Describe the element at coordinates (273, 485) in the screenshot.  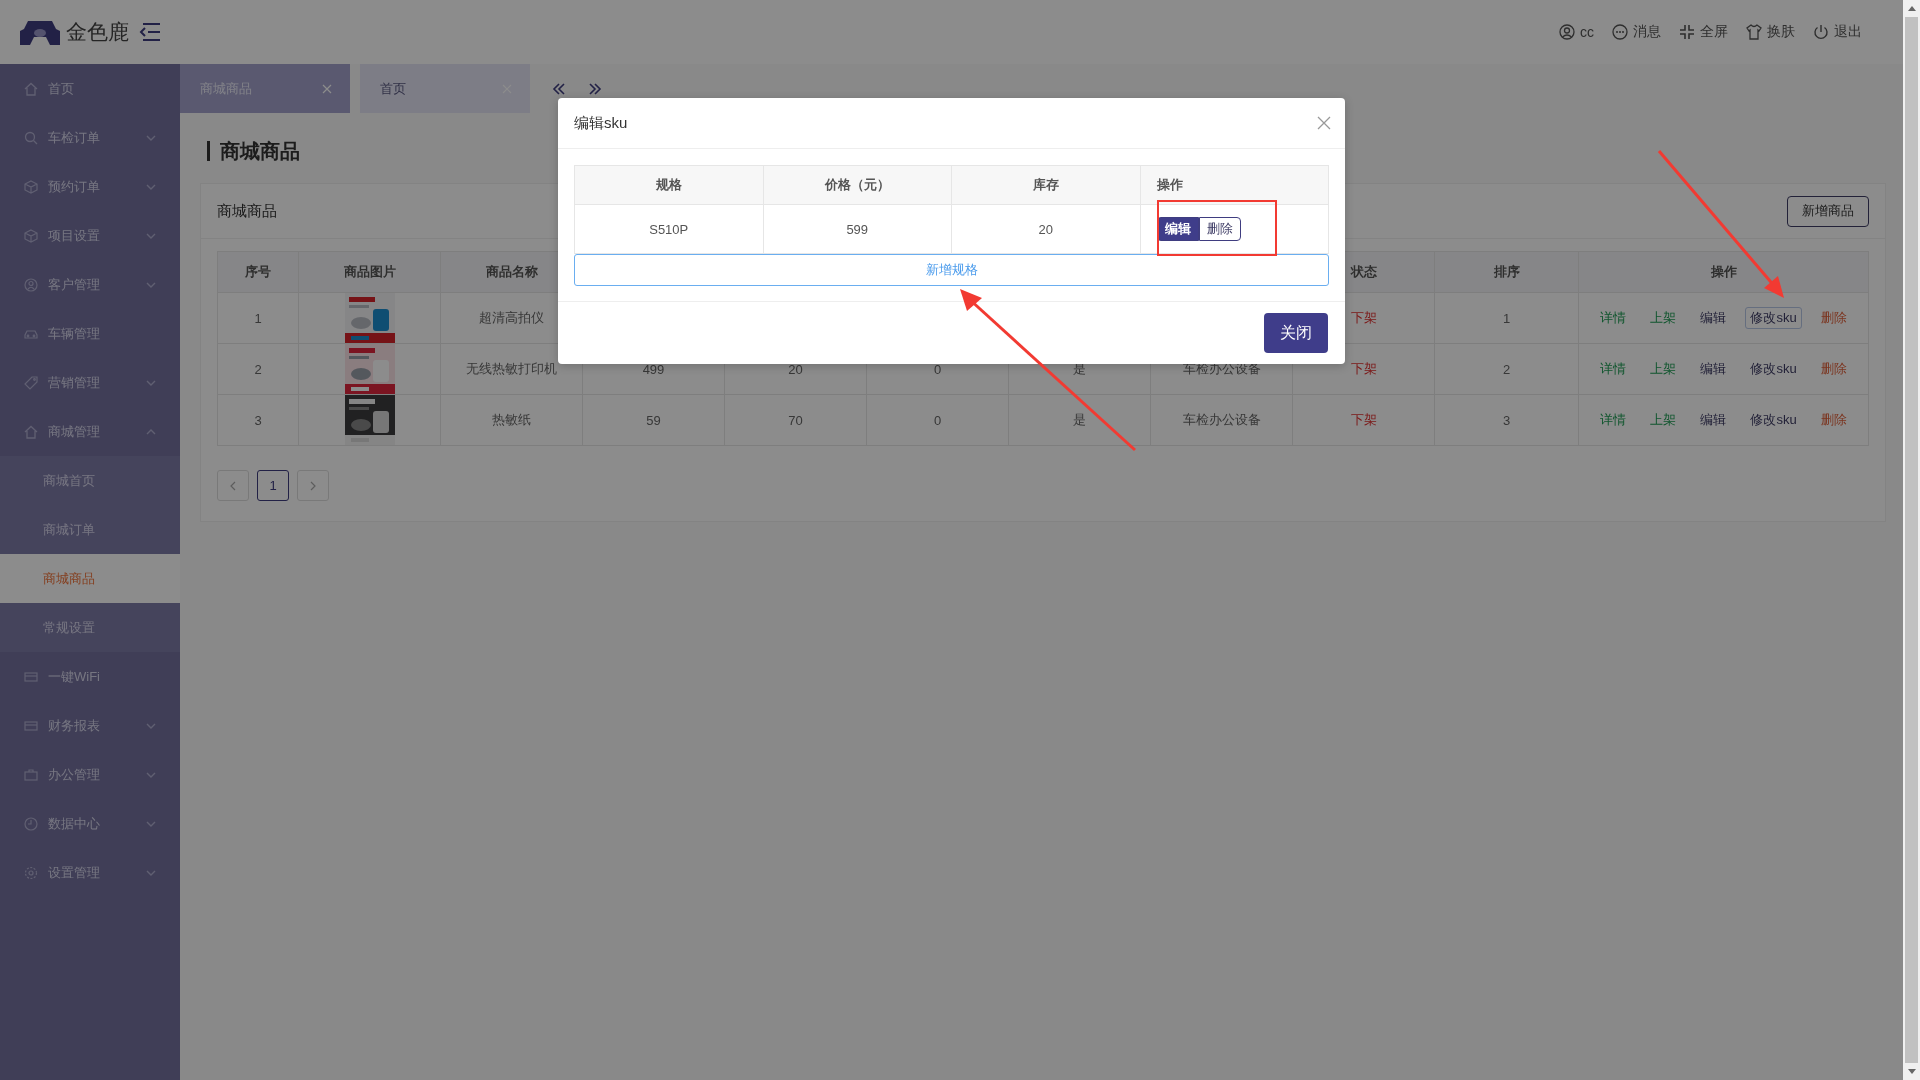
I see `page-button: 1` at that location.